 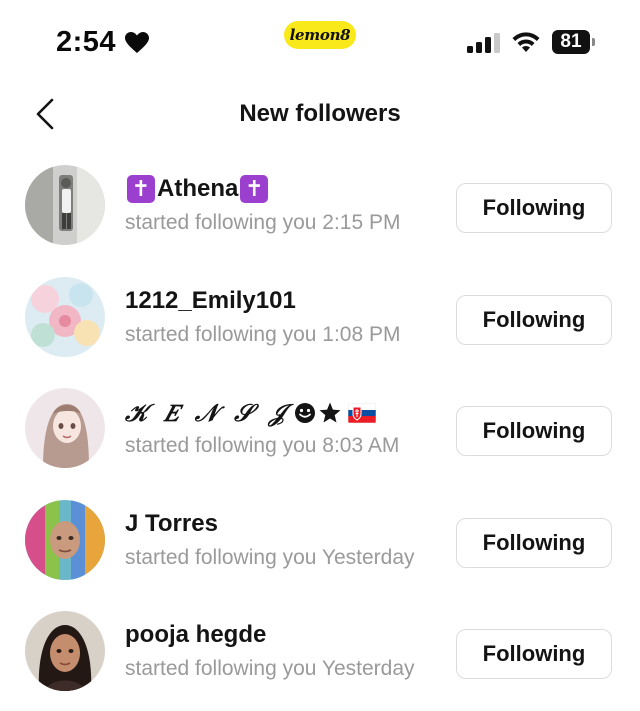 I want to click on follower-name-group: 𝒦 𝐸 𝒩 𝒮 𝒥, so click(x=250, y=412).